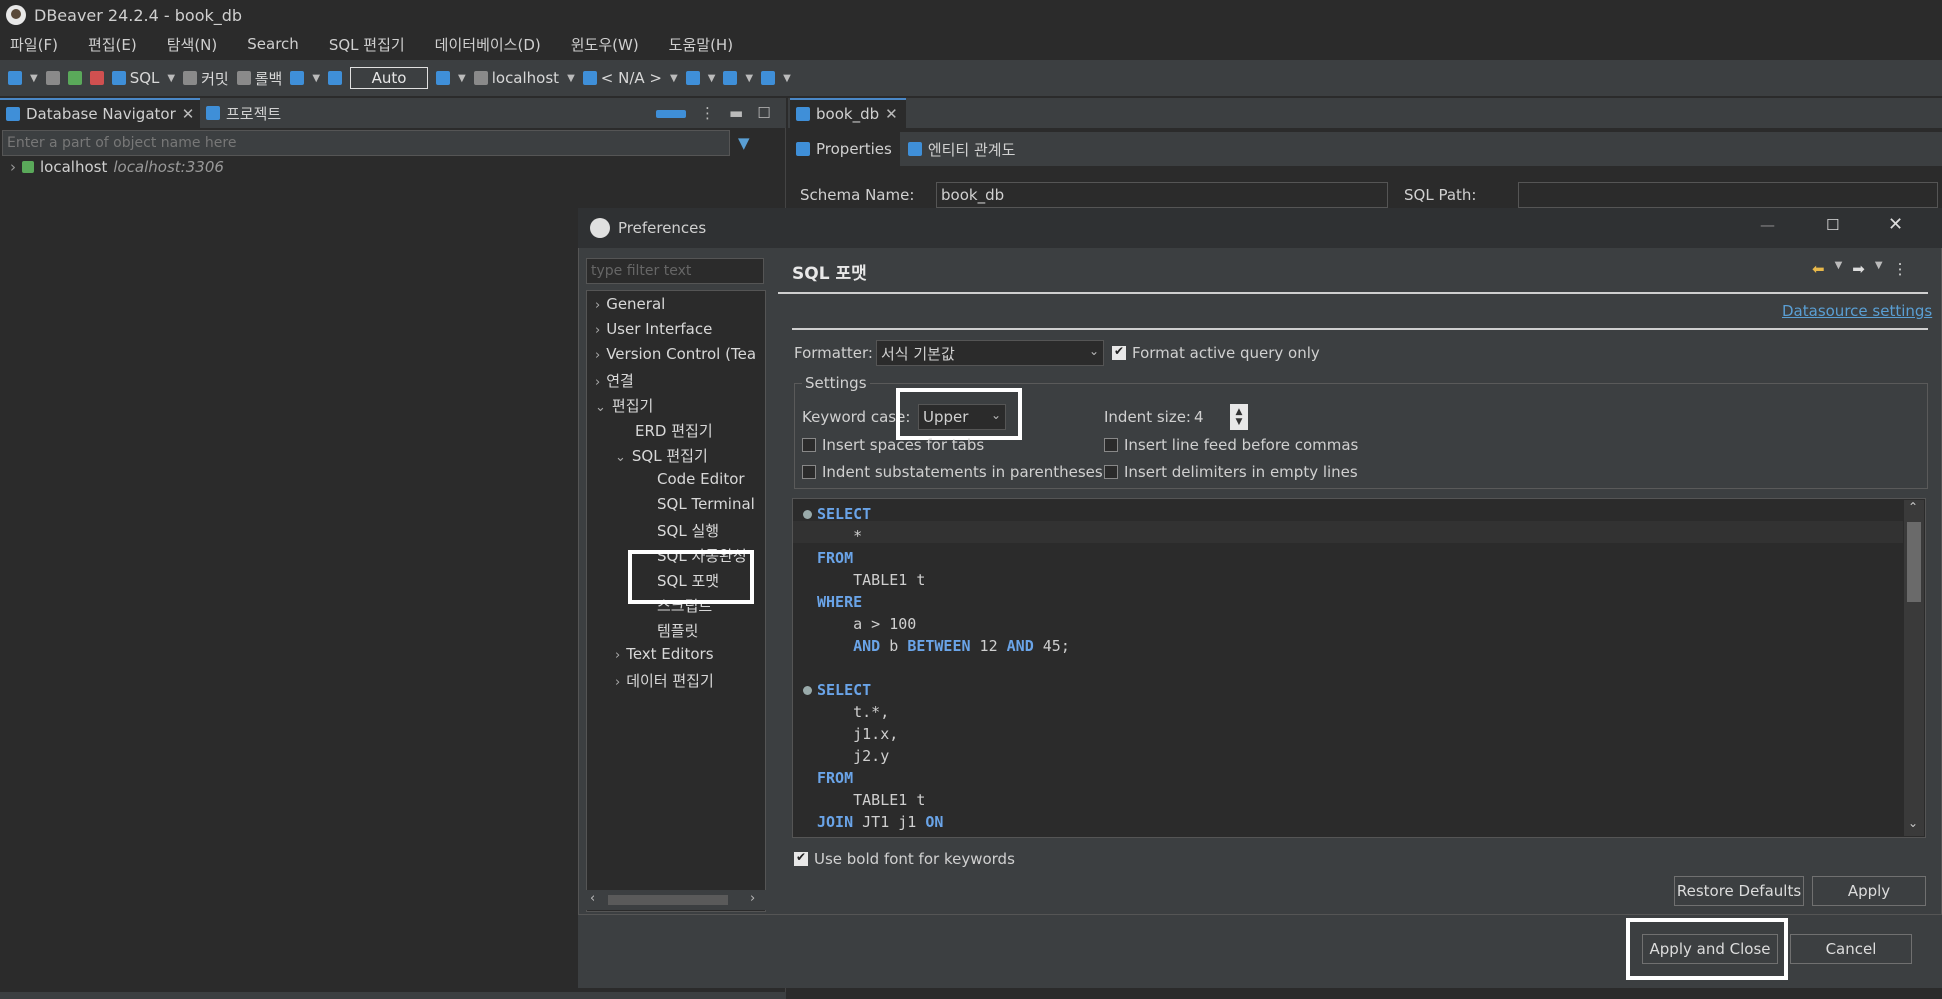 Image resolution: width=1942 pixels, height=999 pixels. I want to click on preferences-filter-input: type filter text, so click(675, 271).